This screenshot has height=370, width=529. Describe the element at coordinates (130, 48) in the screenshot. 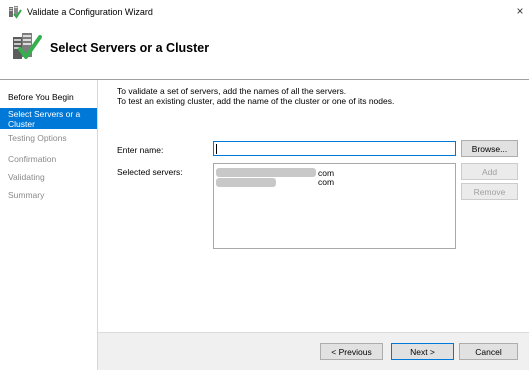

I see `page-title: Select Servers or a Cluster` at that location.